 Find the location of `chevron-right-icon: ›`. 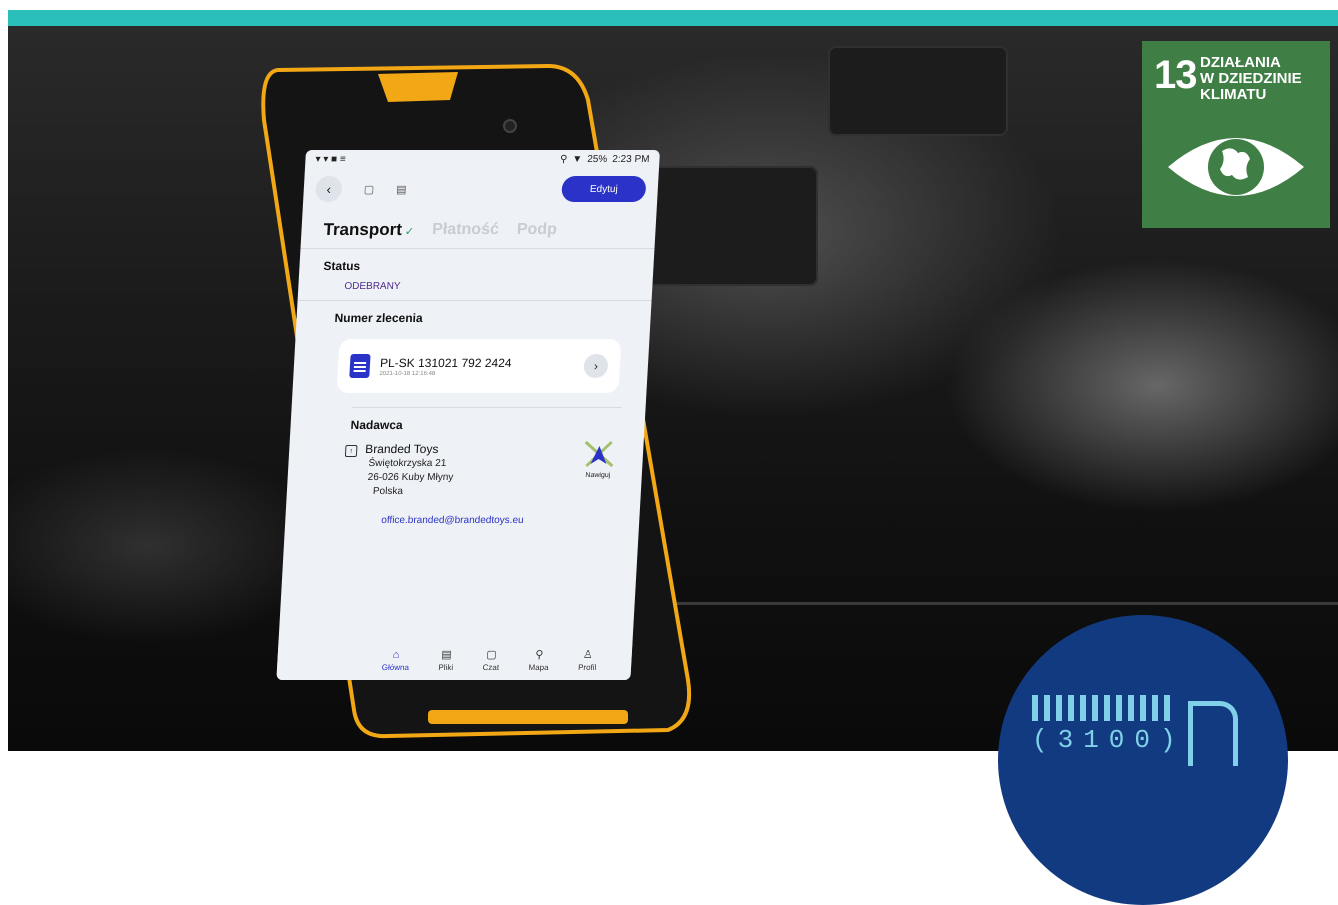

chevron-right-icon: › is located at coordinates (596, 366).